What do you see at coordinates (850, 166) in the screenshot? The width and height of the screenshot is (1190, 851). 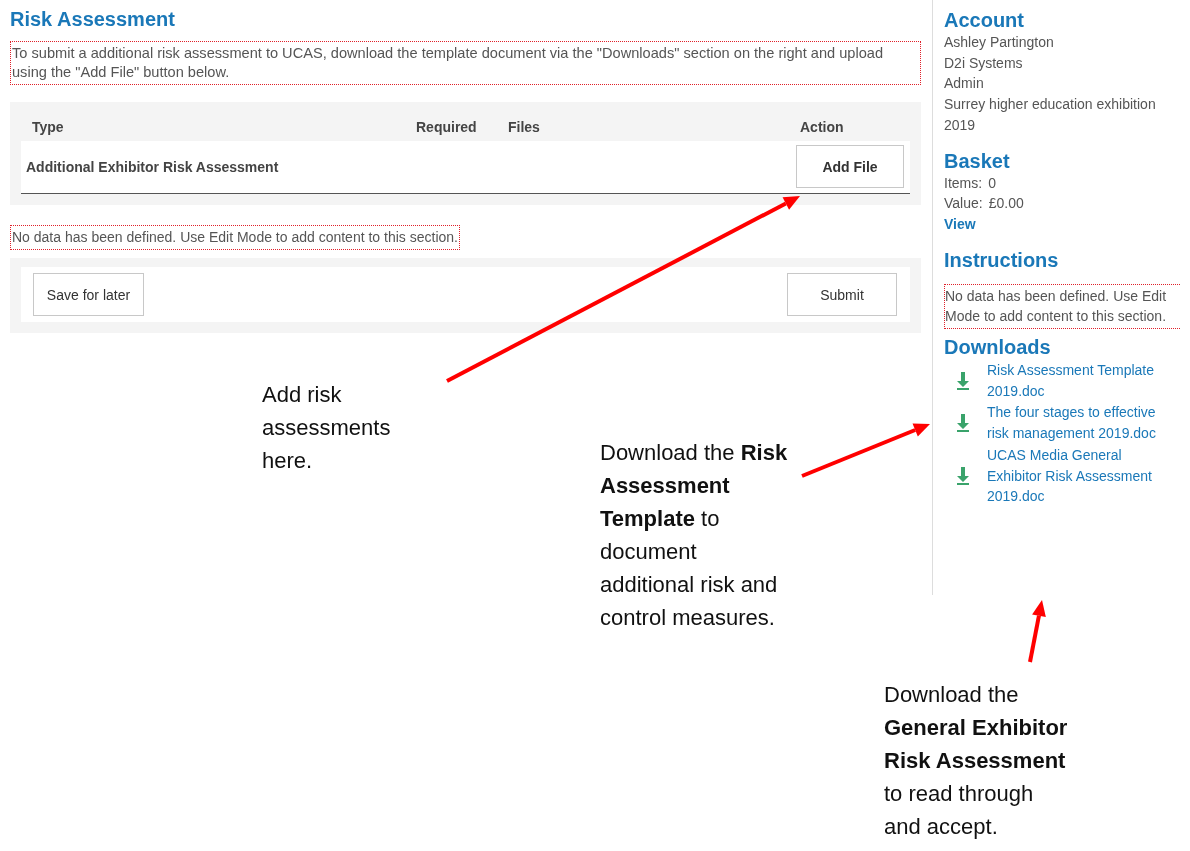 I see `add-file-button: Add File` at bounding box center [850, 166].